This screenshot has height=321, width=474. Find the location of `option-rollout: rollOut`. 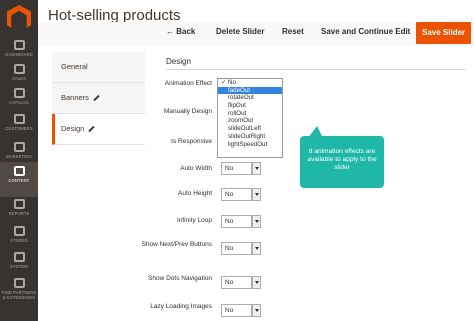

option-rollout: rollOut is located at coordinates (250, 114).